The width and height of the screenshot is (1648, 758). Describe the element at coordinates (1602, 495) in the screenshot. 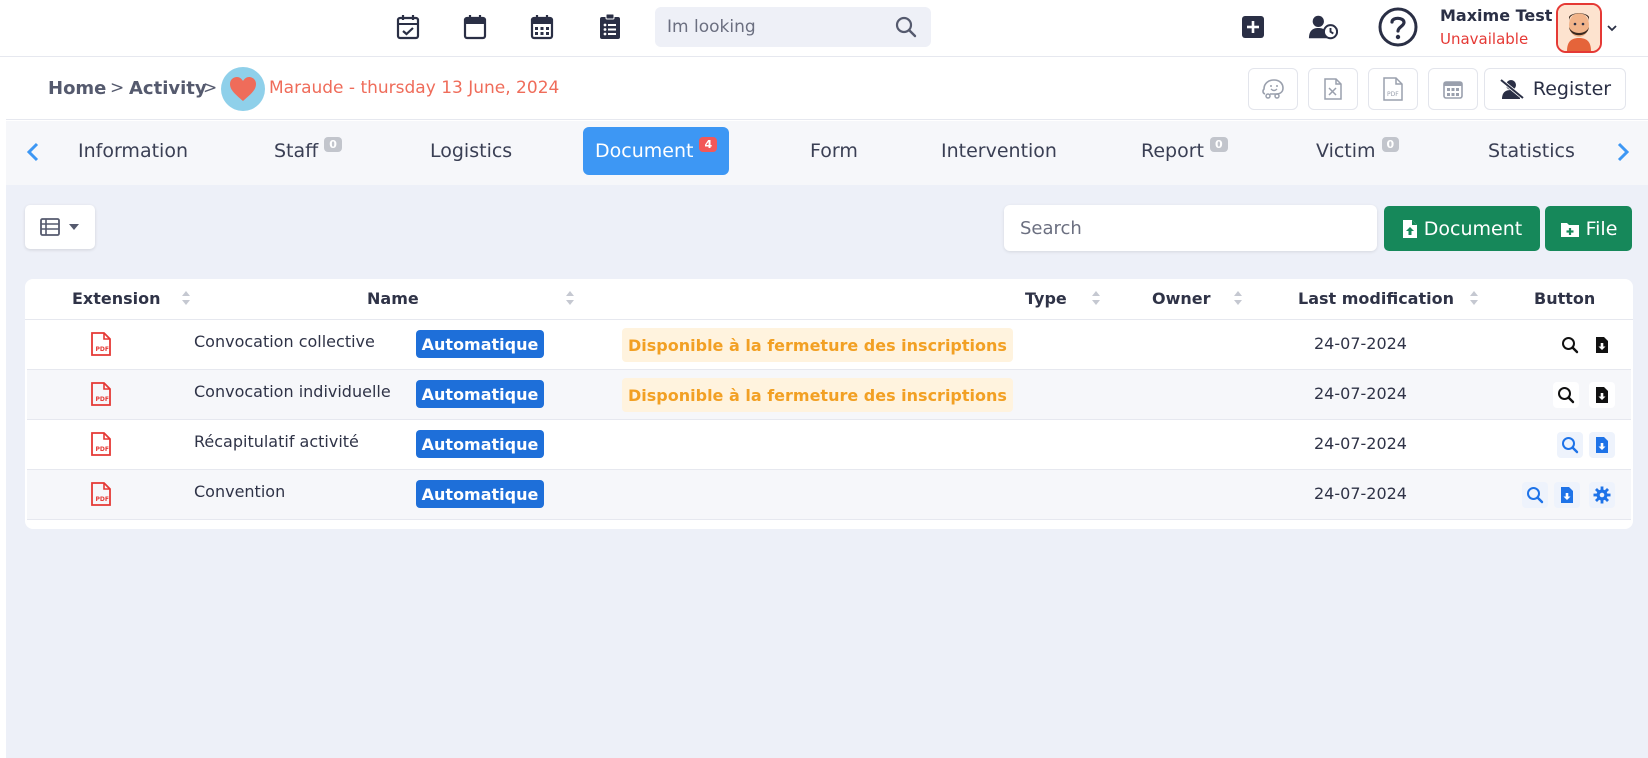

I see `settings-button` at that location.